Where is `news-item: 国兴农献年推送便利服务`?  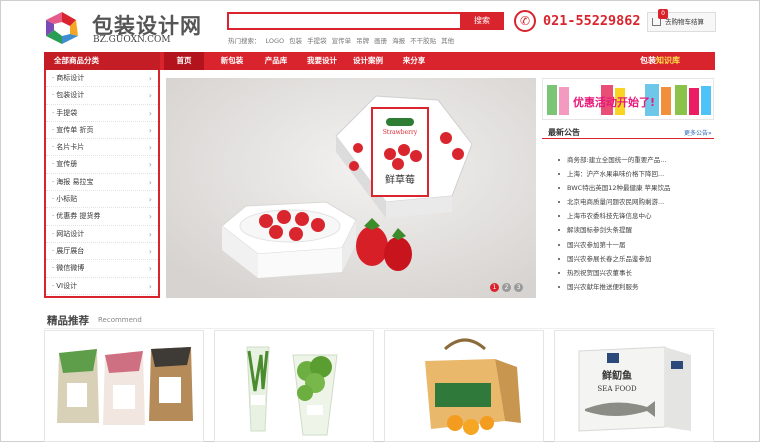
news-item: 国兴农献年推送便利服务 is located at coordinates (635, 287).